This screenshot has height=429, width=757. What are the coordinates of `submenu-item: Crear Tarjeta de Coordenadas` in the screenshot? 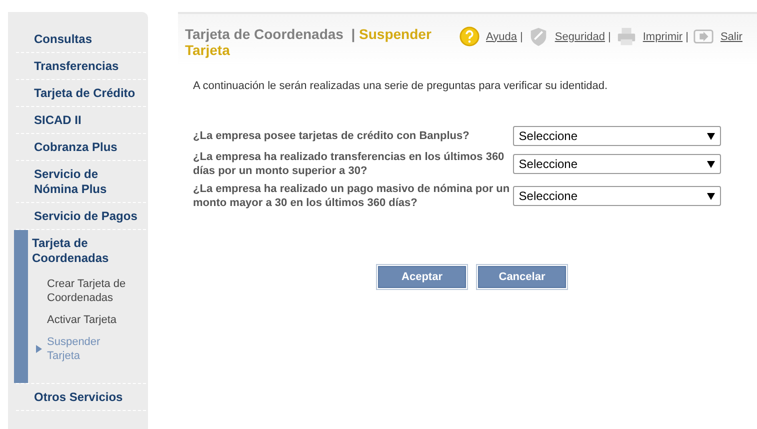 It's located at (90, 291).